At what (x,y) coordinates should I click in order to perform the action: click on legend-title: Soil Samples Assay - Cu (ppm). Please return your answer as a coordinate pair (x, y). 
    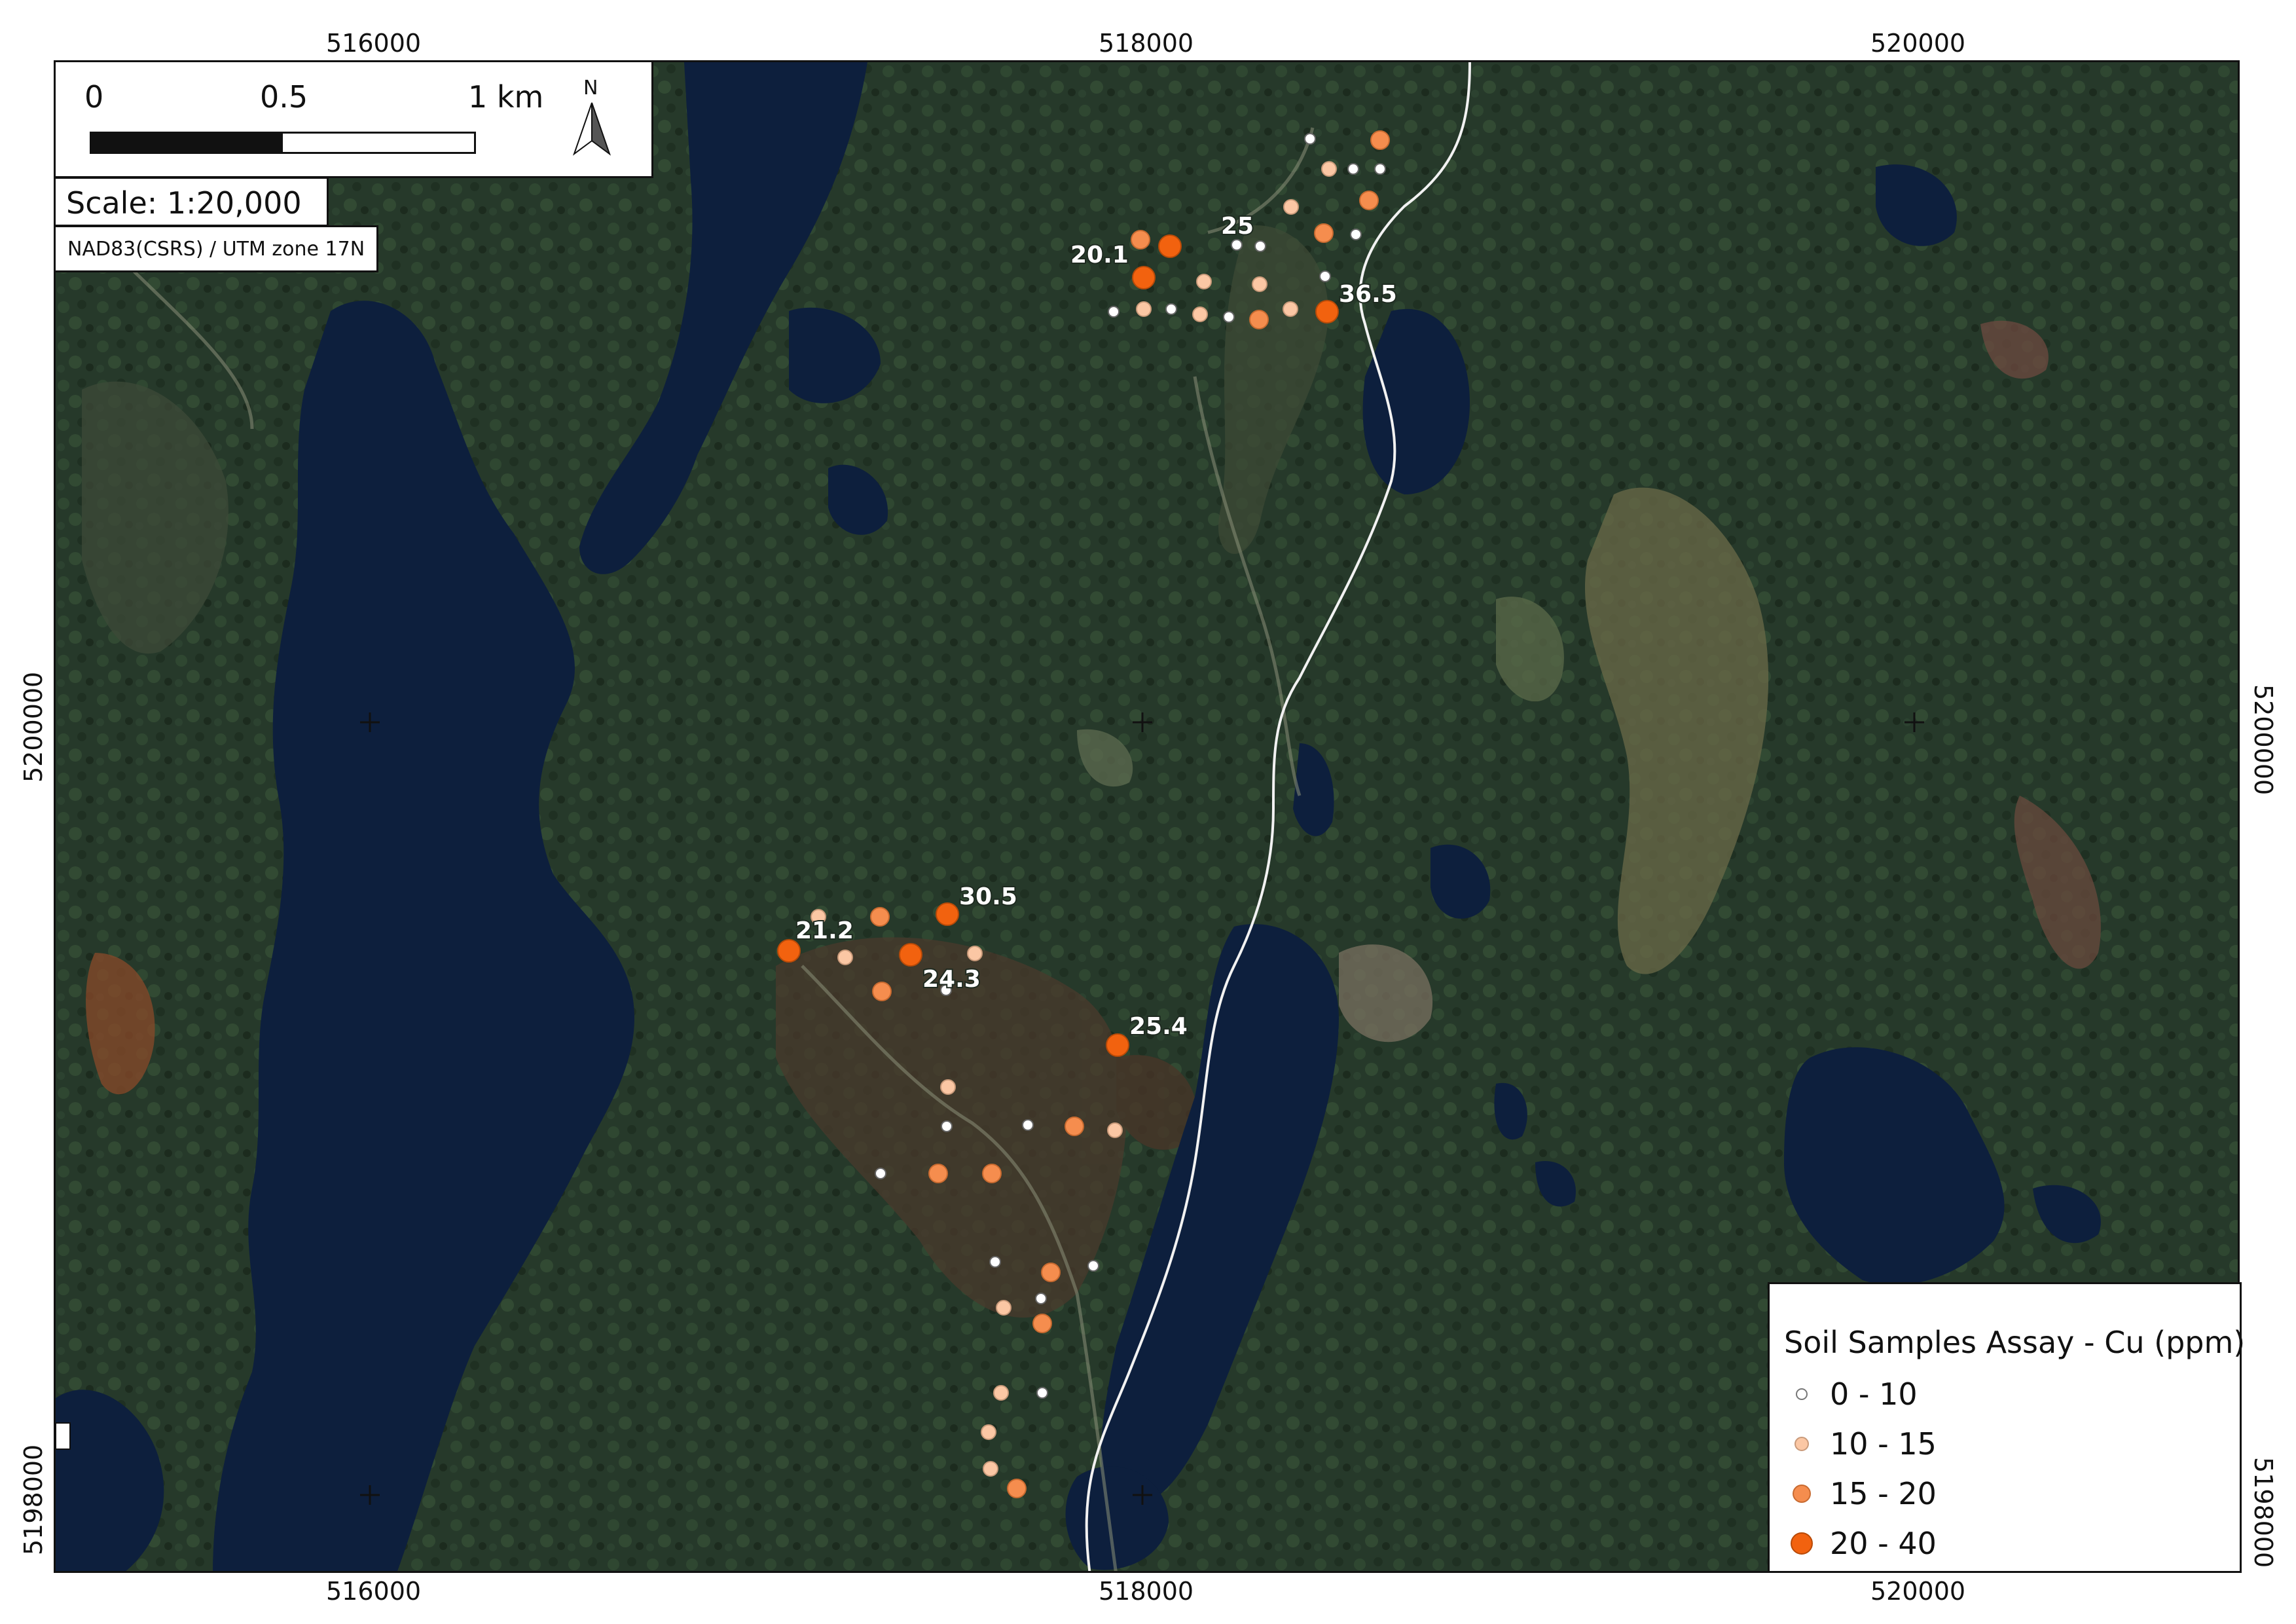
    Looking at the image, I should click on (2015, 1342).